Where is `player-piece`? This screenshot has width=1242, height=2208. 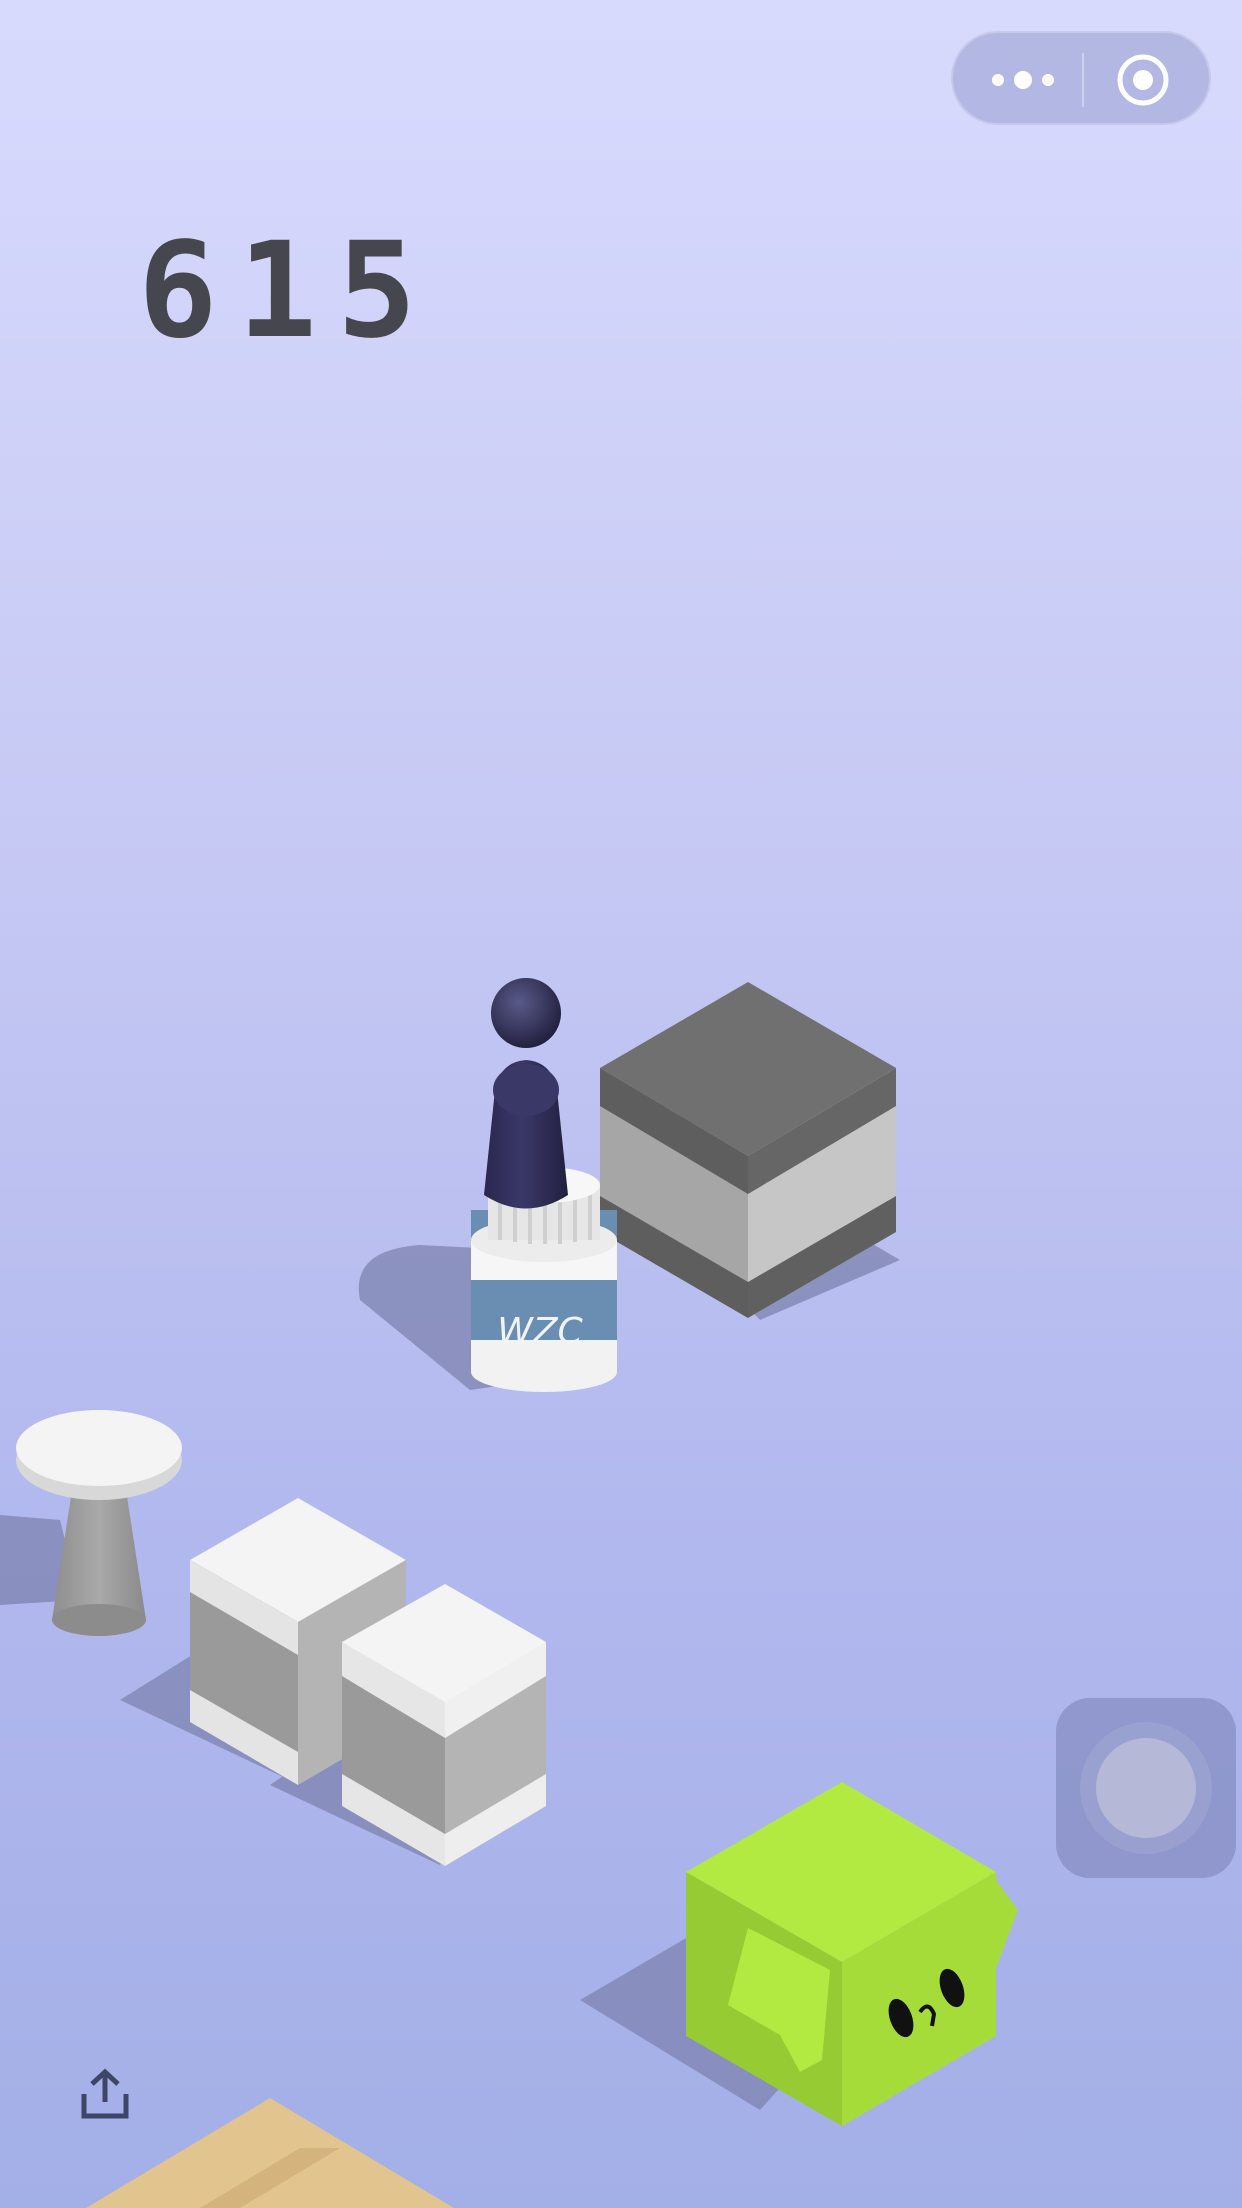
player-piece is located at coordinates (526, 1093).